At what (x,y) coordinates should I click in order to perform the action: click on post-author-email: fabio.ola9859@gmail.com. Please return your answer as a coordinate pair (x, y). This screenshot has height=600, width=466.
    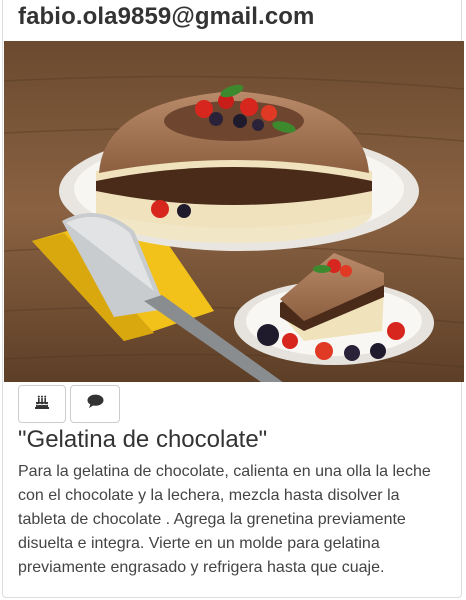
    Looking at the image, I should click on (166, 17).